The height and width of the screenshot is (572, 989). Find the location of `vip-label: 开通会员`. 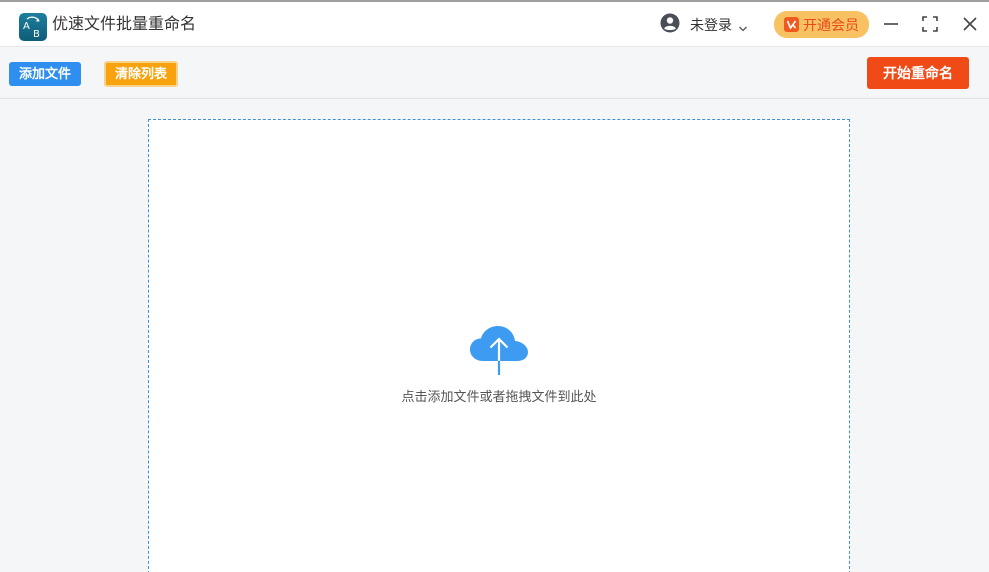

vip-label: 开通会员 is located at coordinates (831, 24).